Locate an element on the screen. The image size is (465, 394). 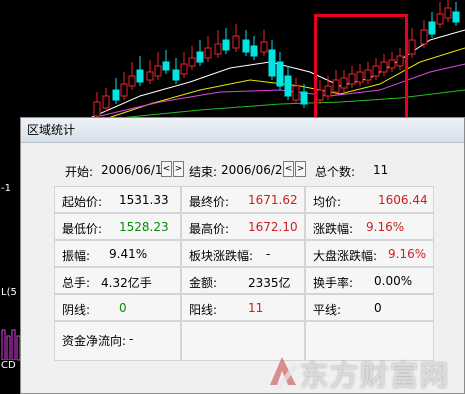
stat-flat-candles: 平线: 0 is located at coordinates (369, 307).